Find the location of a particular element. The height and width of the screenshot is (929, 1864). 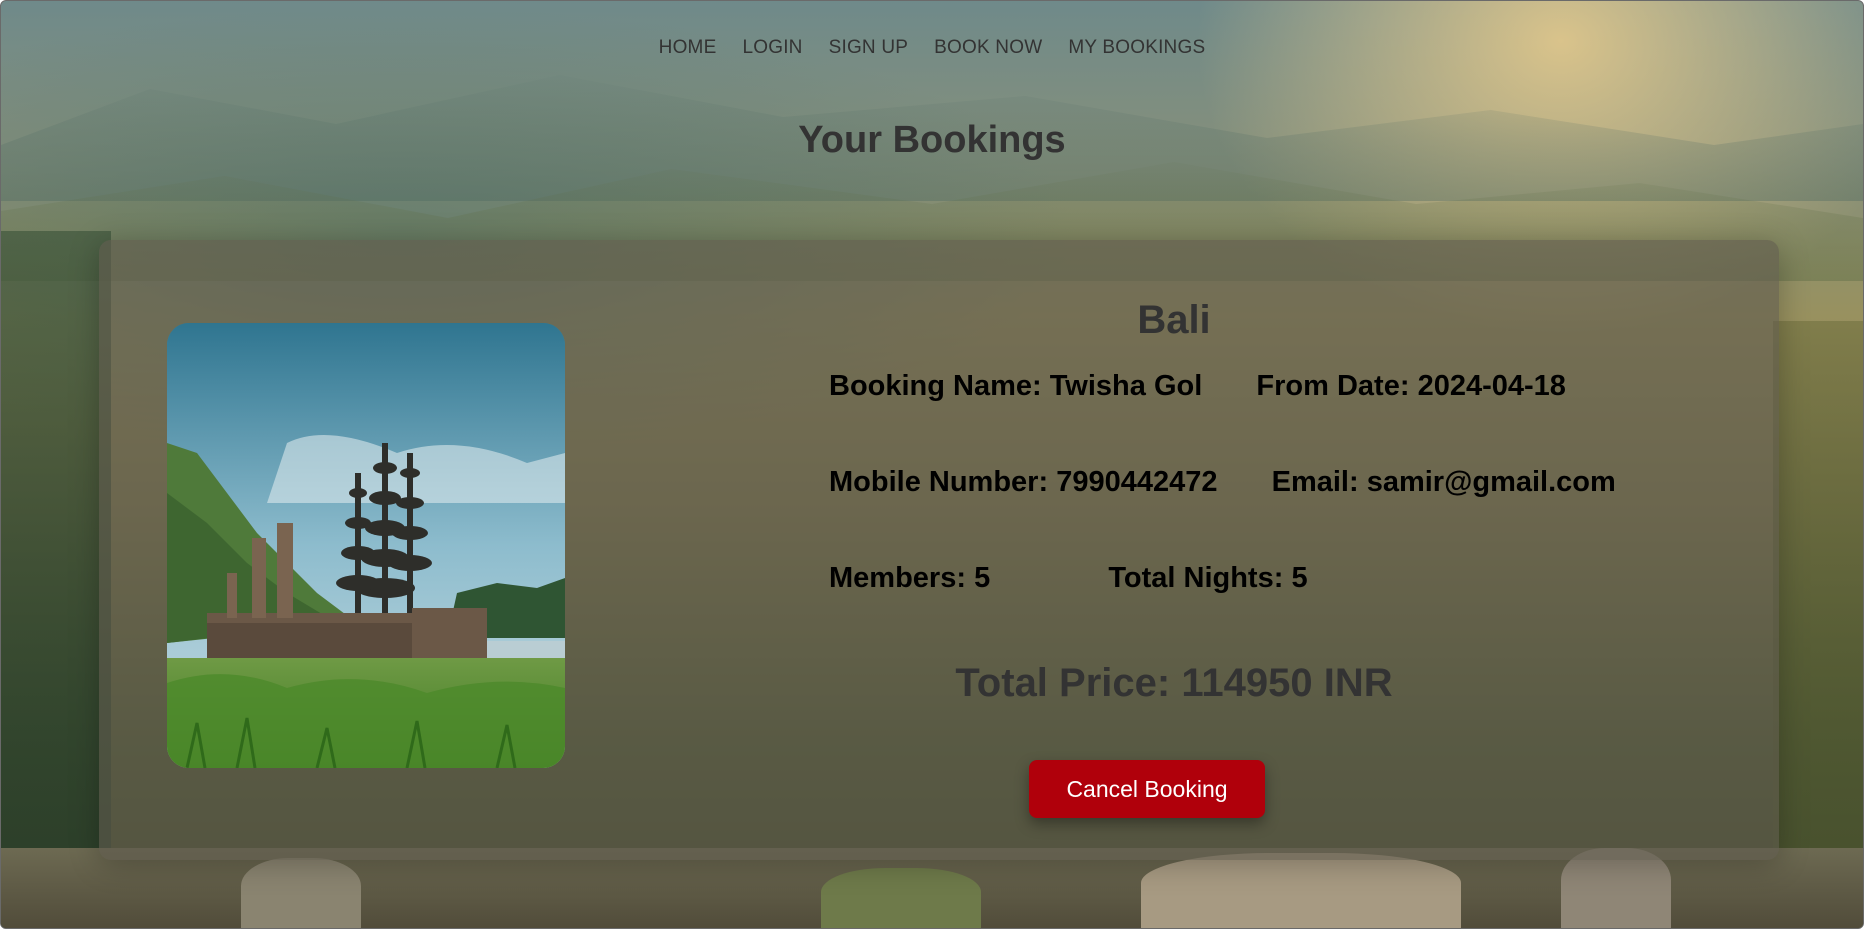

destination-photo is located at coordinates (366, 545).